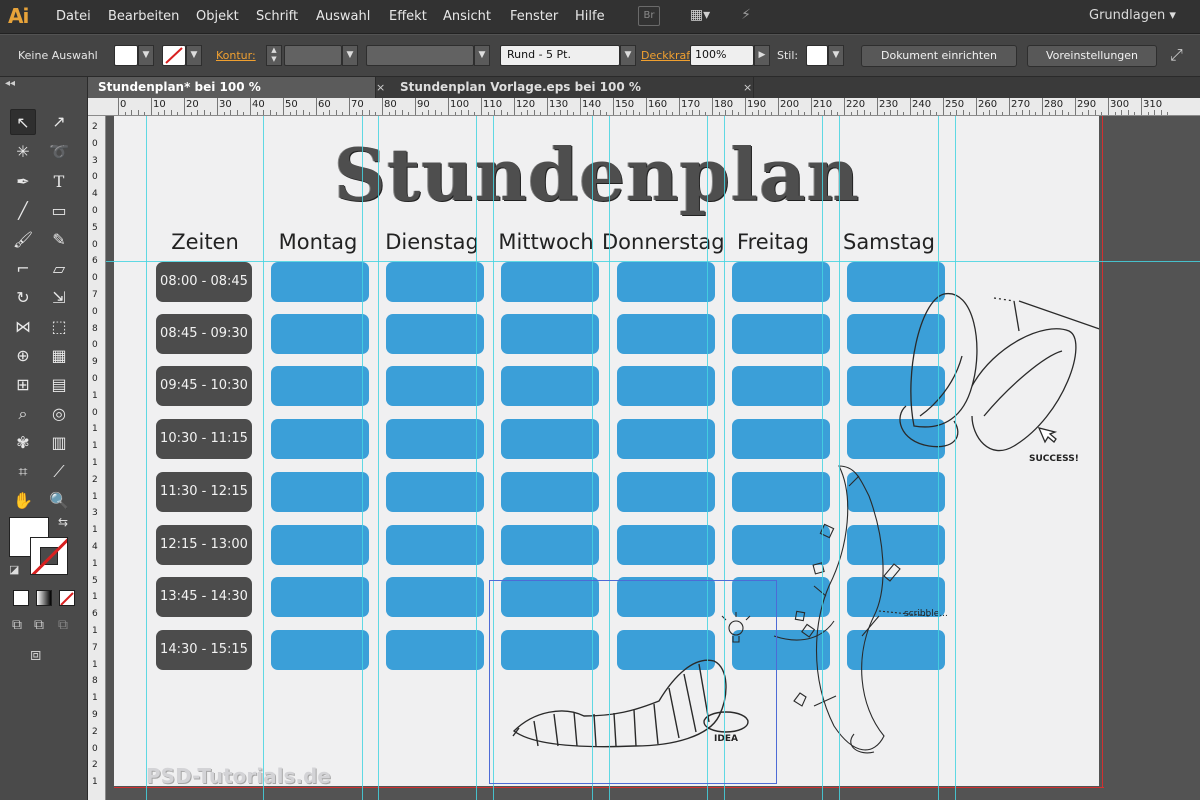 Image resolution: width=1200 pixels, height=800 pixels. Describe the element at coordinates (817, 55) in the screenshot. I see `graphic-style-swatch` at that location.